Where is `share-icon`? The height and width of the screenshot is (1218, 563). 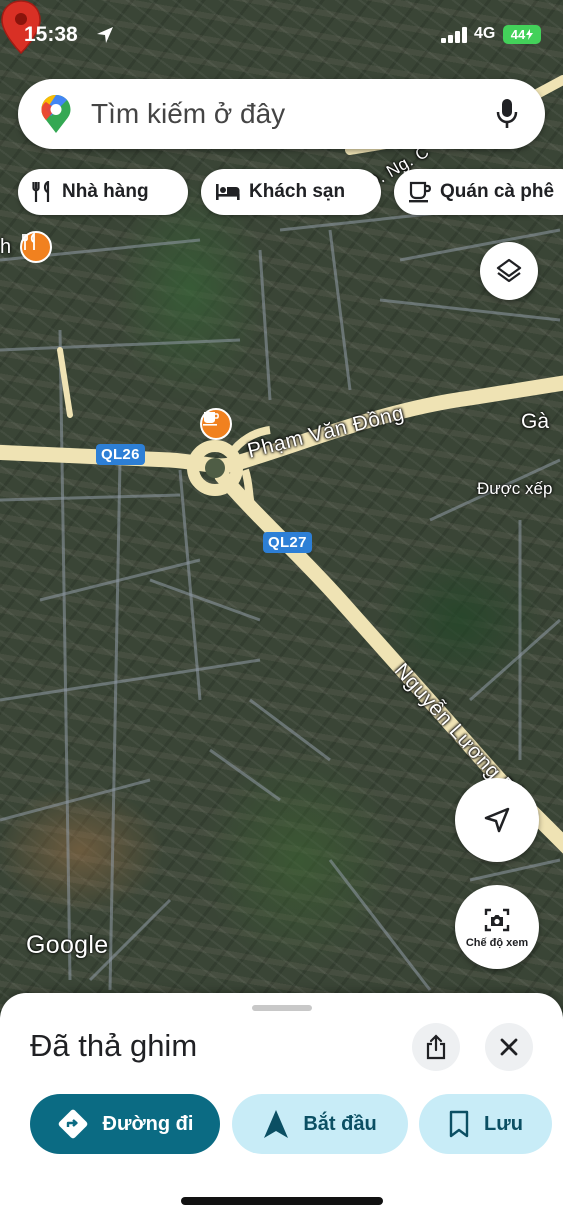 share-icon is located at coordinates (436, 1047).